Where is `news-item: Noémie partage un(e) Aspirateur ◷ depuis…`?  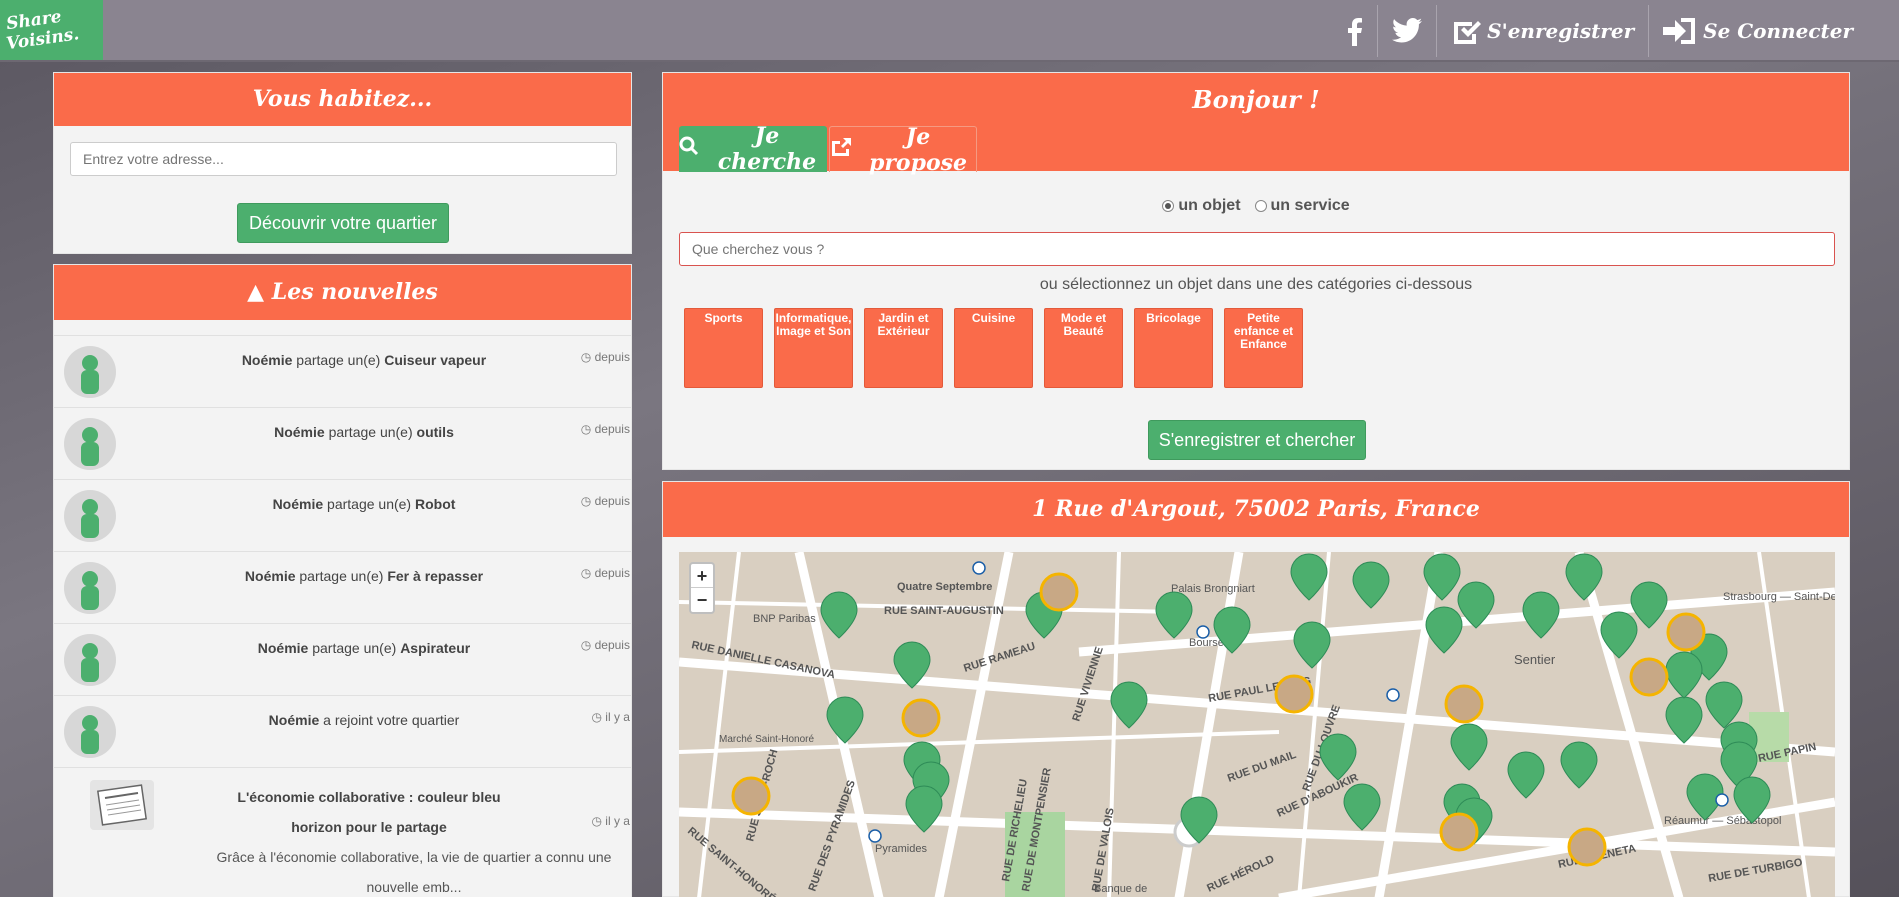 news-item: Noémie partage un(e) Aspirateur ◷ depuis… is located at coordinates (342, 659).